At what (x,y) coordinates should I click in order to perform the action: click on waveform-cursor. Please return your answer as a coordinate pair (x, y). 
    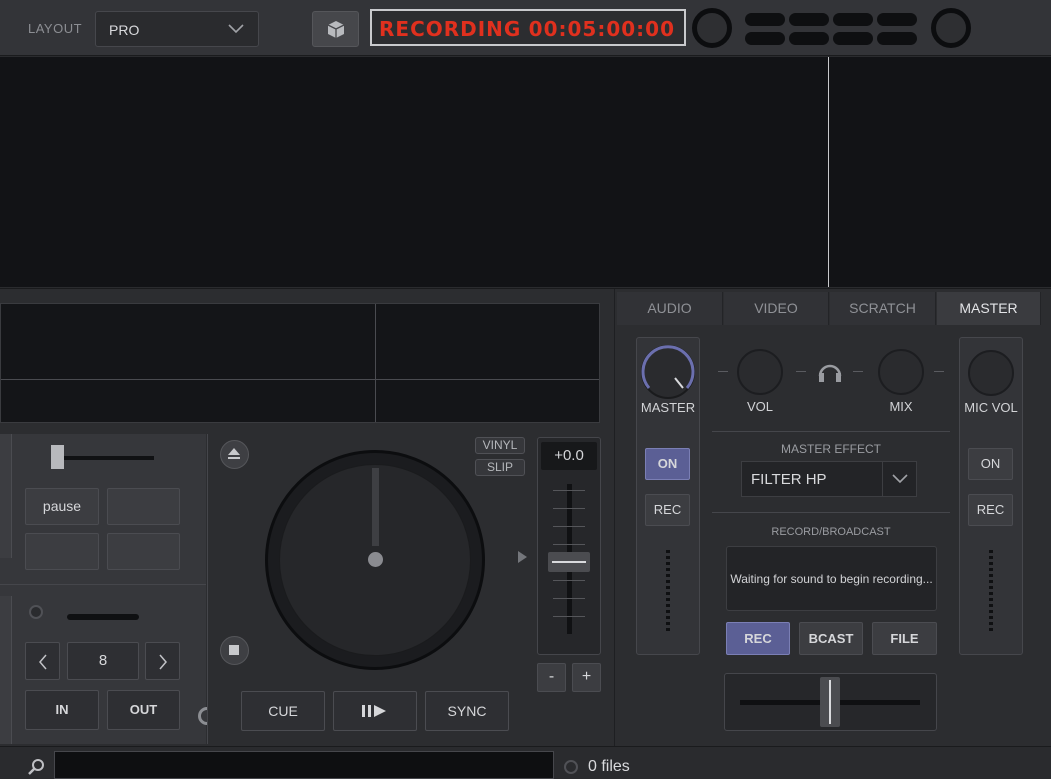
    Looking at the image, I should click on (828, 172).